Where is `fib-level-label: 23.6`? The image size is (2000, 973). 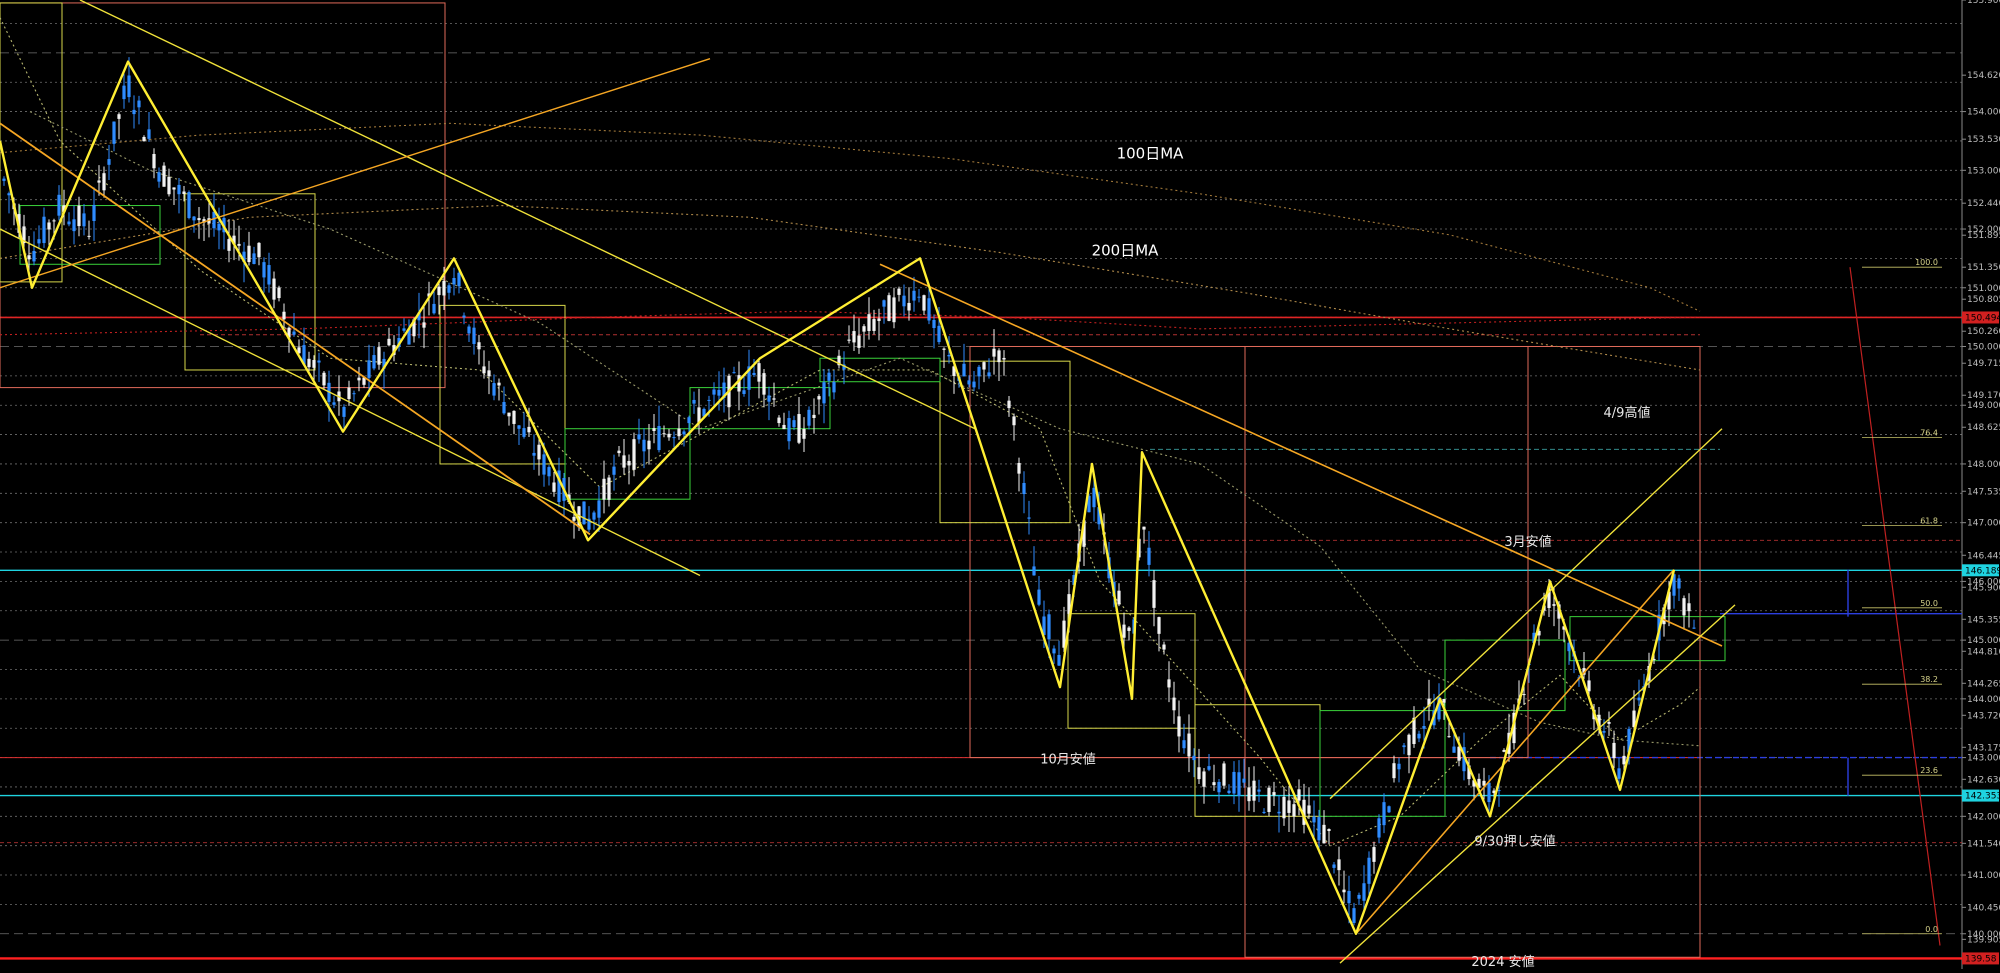
fib-level-label: 23.6 is located at coordinates (1929, 770).